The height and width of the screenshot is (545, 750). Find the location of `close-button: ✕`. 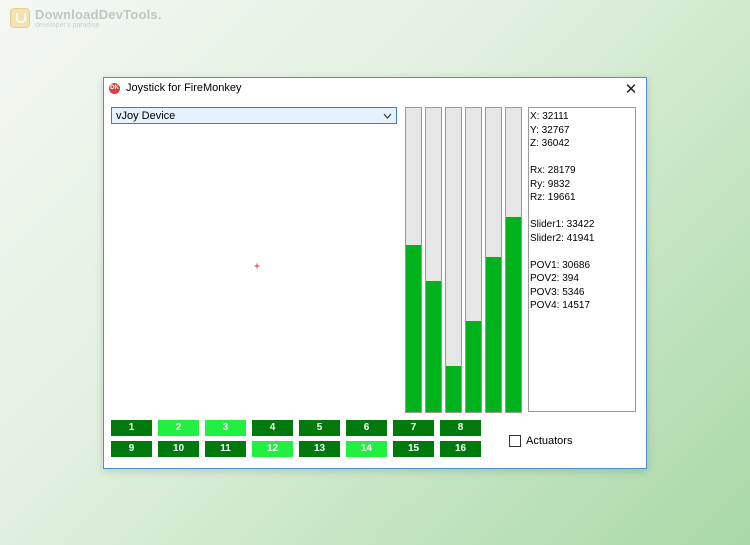

close-button: ✕ is located at coordinates (631, 89).